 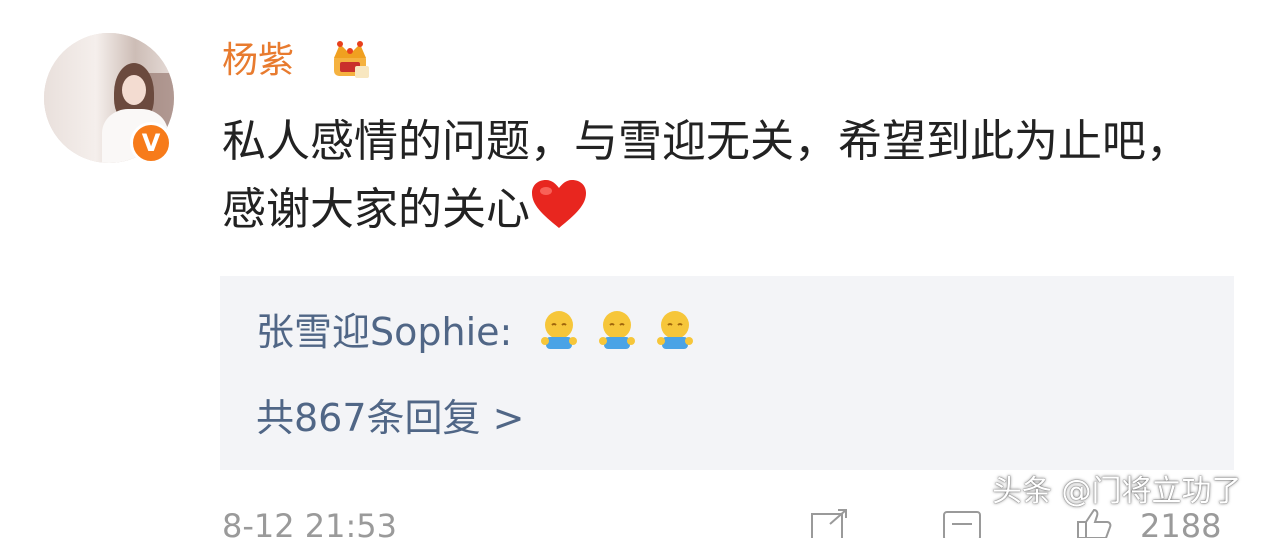 I want to click on reply-item: 张雪迎Sophie:, so click(x=477, y=332).